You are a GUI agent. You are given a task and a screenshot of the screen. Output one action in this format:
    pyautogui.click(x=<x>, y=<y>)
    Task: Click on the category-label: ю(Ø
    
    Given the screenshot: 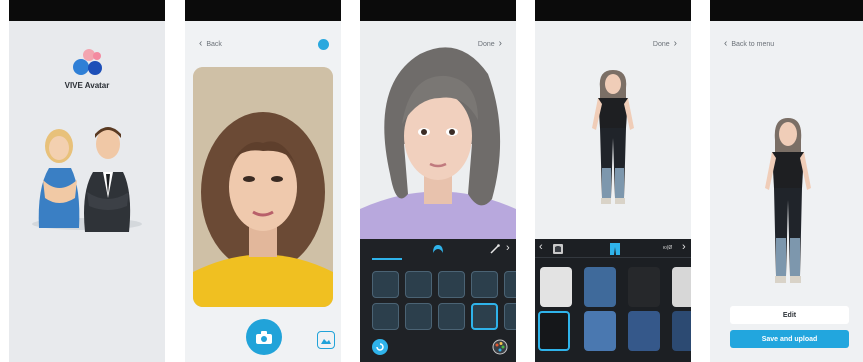 What is the action you would take?
    pyautogui.click(x=668, y=248)
    